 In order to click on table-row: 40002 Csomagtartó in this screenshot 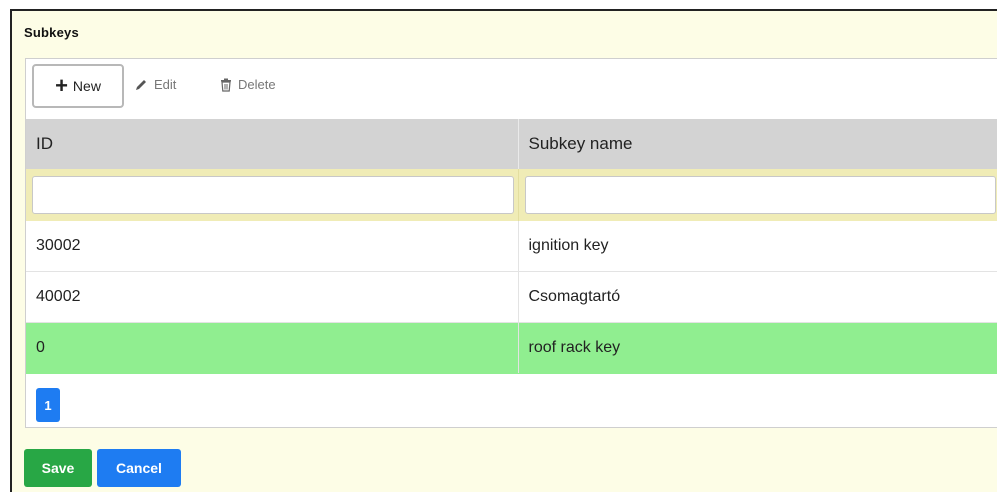, I will do `click(511, 297)`.